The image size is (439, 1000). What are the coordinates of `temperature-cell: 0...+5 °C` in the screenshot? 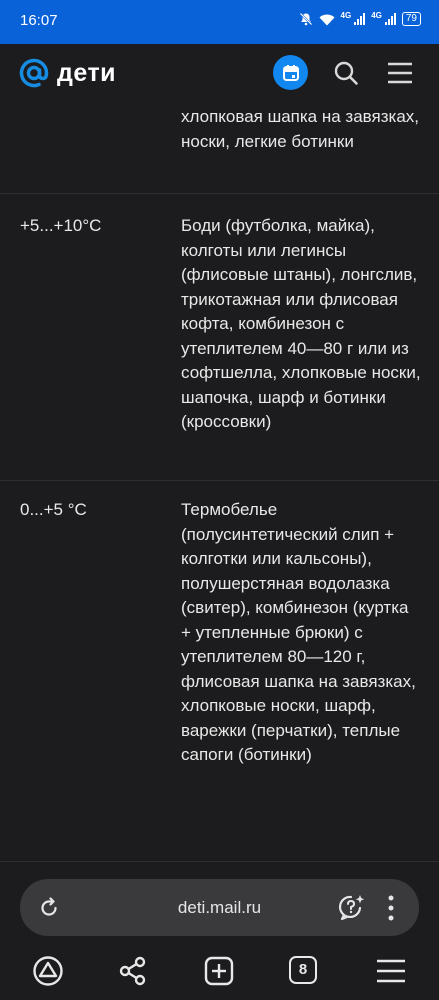 It's located at (53, 509).